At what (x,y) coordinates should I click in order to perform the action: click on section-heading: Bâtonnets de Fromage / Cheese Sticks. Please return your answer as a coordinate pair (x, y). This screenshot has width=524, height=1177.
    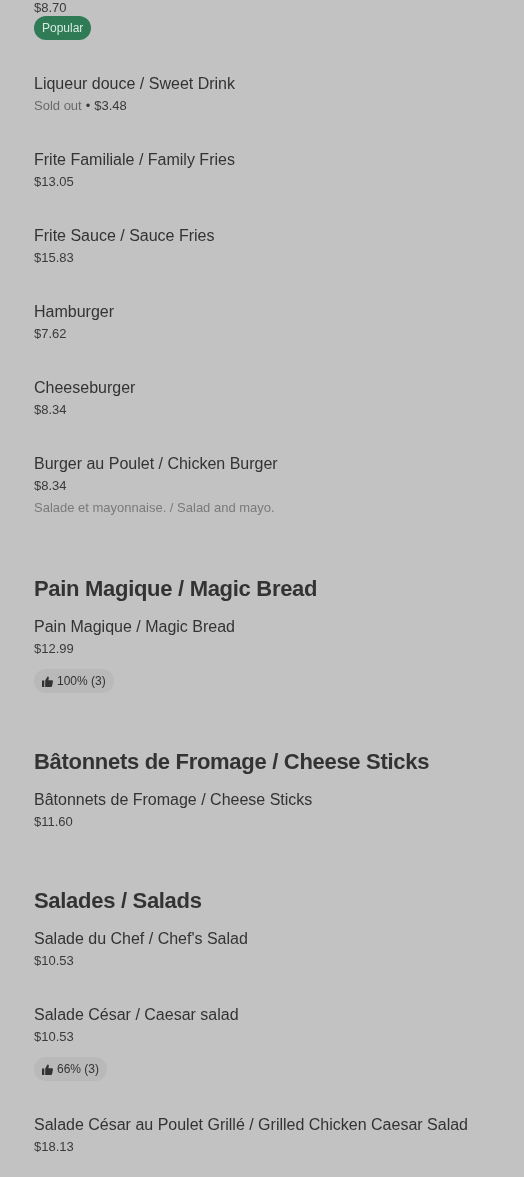
    Looking at the image, I should click on (232, 762).